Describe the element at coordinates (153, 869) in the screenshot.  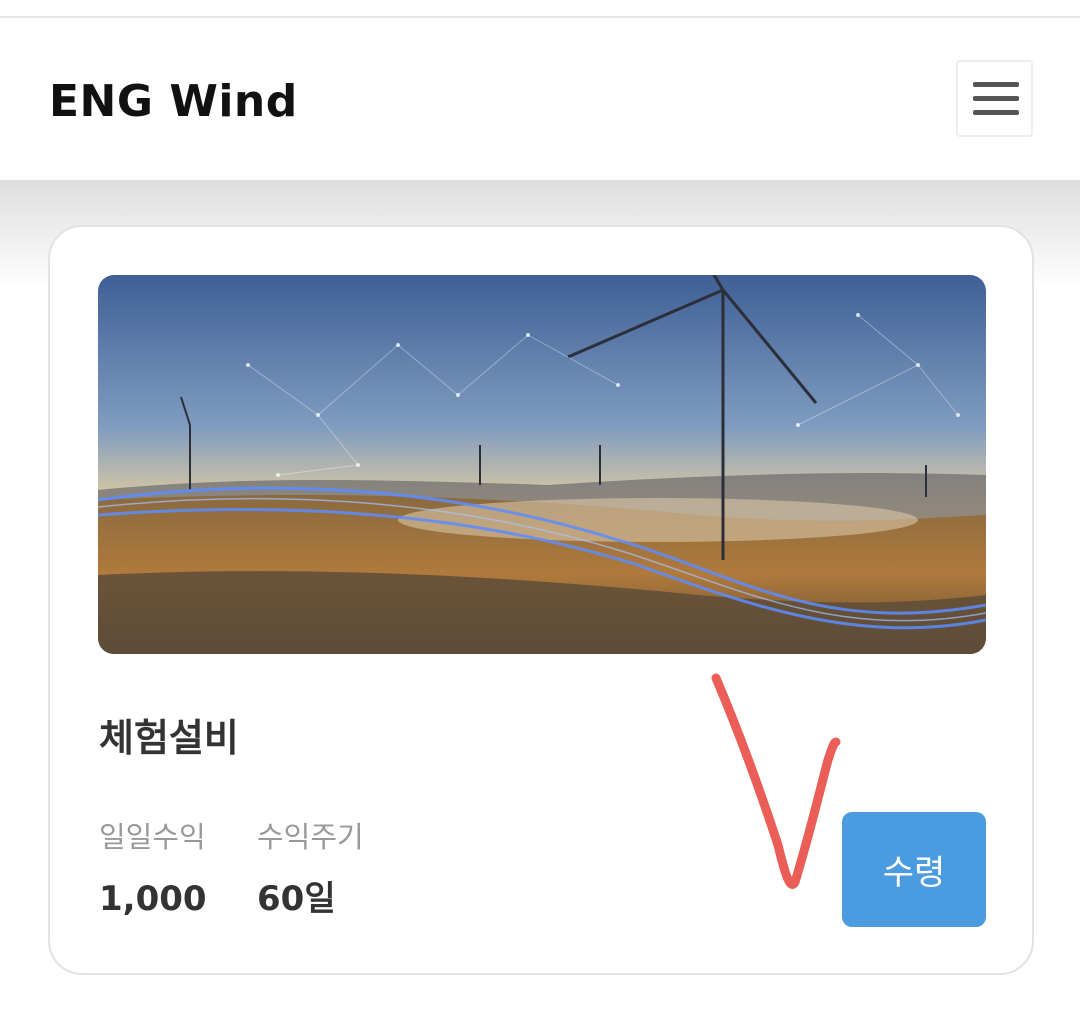
I see `daily-profit-stat: 일일수익 1,000` at that location.